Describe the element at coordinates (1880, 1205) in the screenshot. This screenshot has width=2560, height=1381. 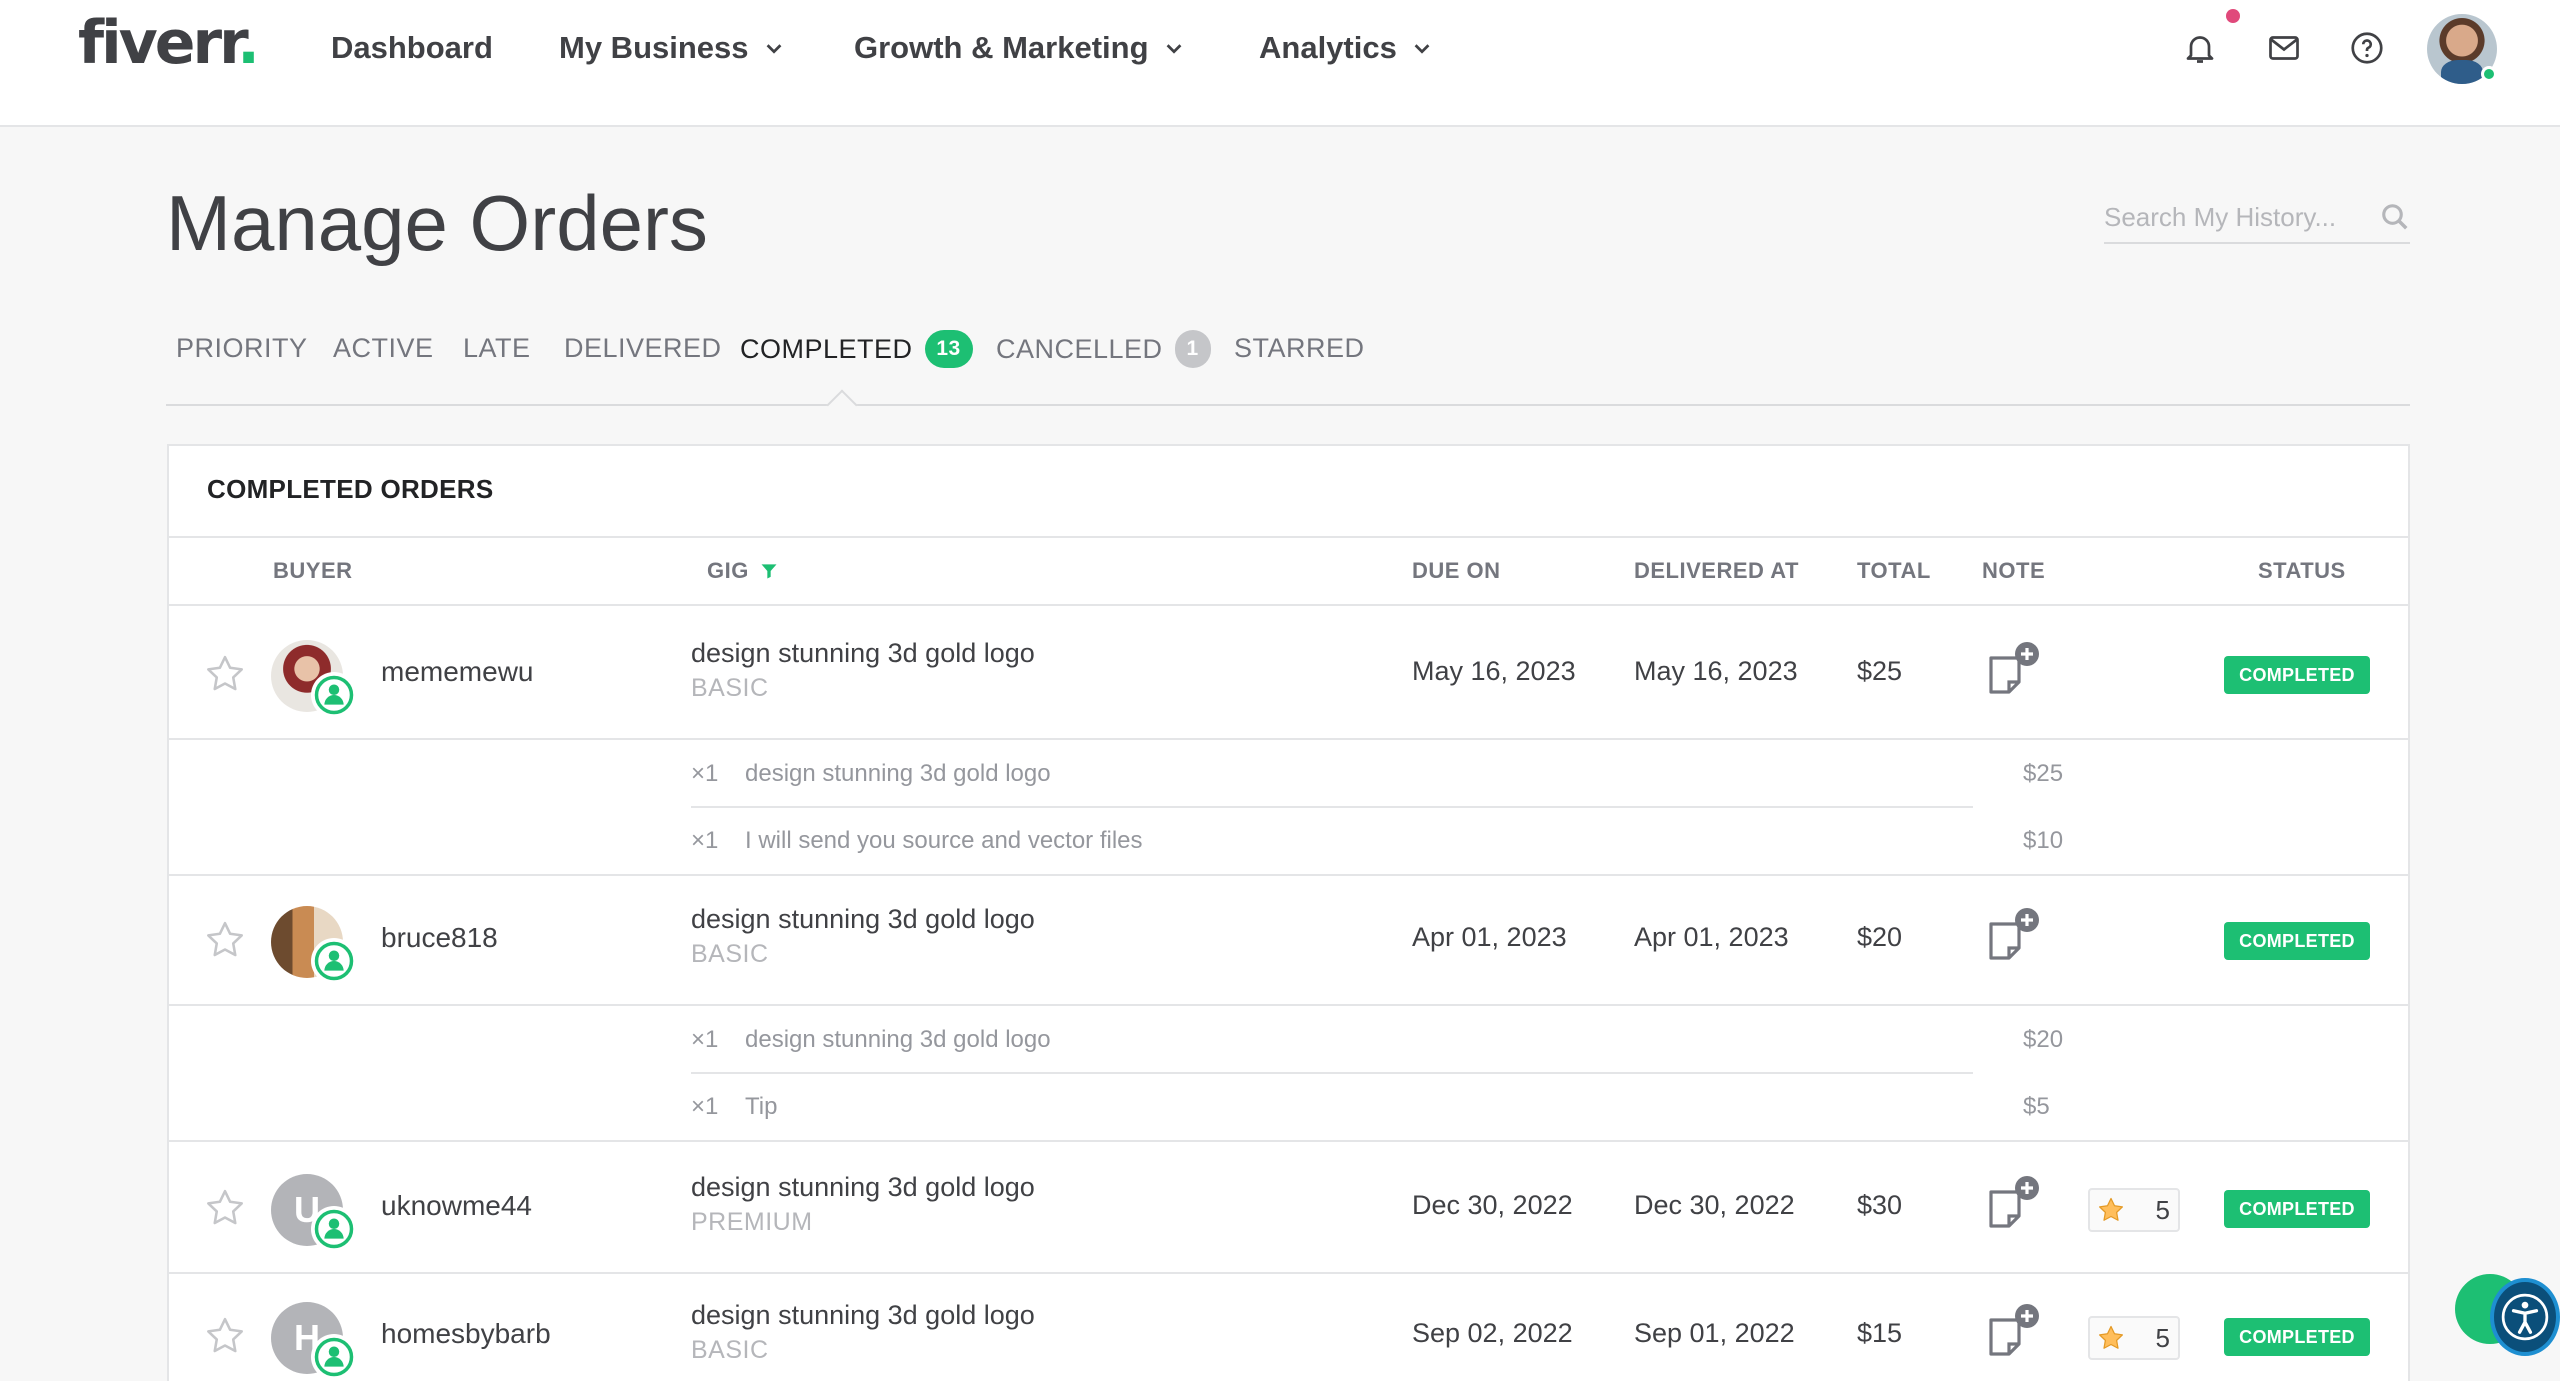
I see `order-total: $30` at that location.